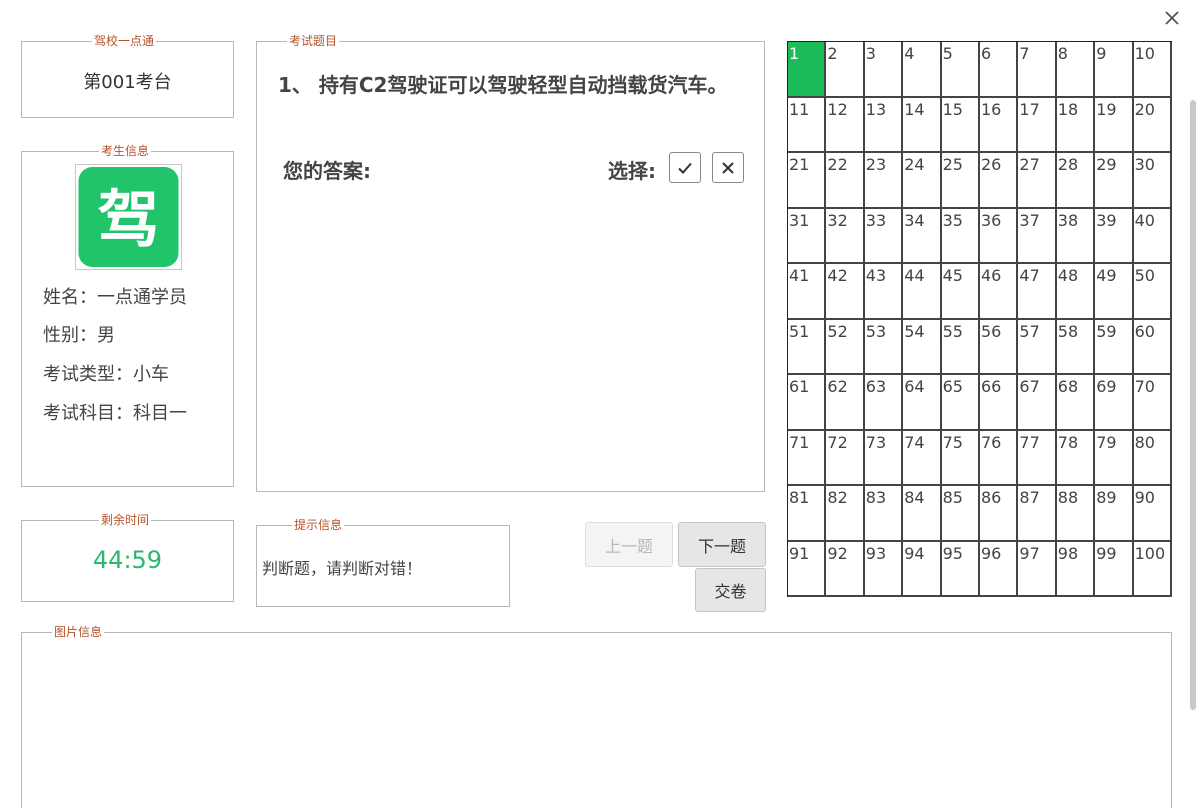 The width and height of the screenshot is (1200, 808). What do you see at coordinates (960, 569) in the screenshot?
I see `question-cell-95: 95` at bounding box center [960, 569].